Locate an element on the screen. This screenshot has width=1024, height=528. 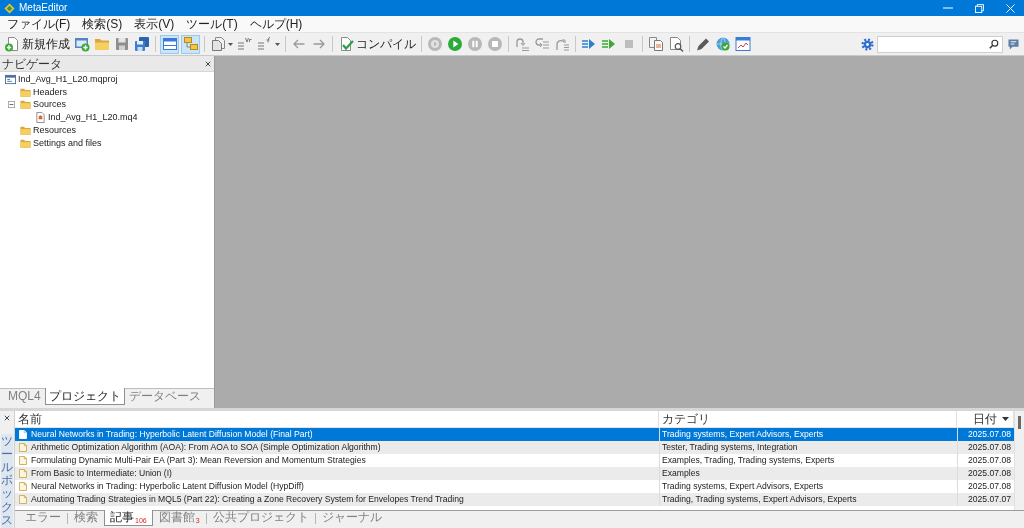
toolbox-title: ツールボックス is located at coordinates (7, 480).